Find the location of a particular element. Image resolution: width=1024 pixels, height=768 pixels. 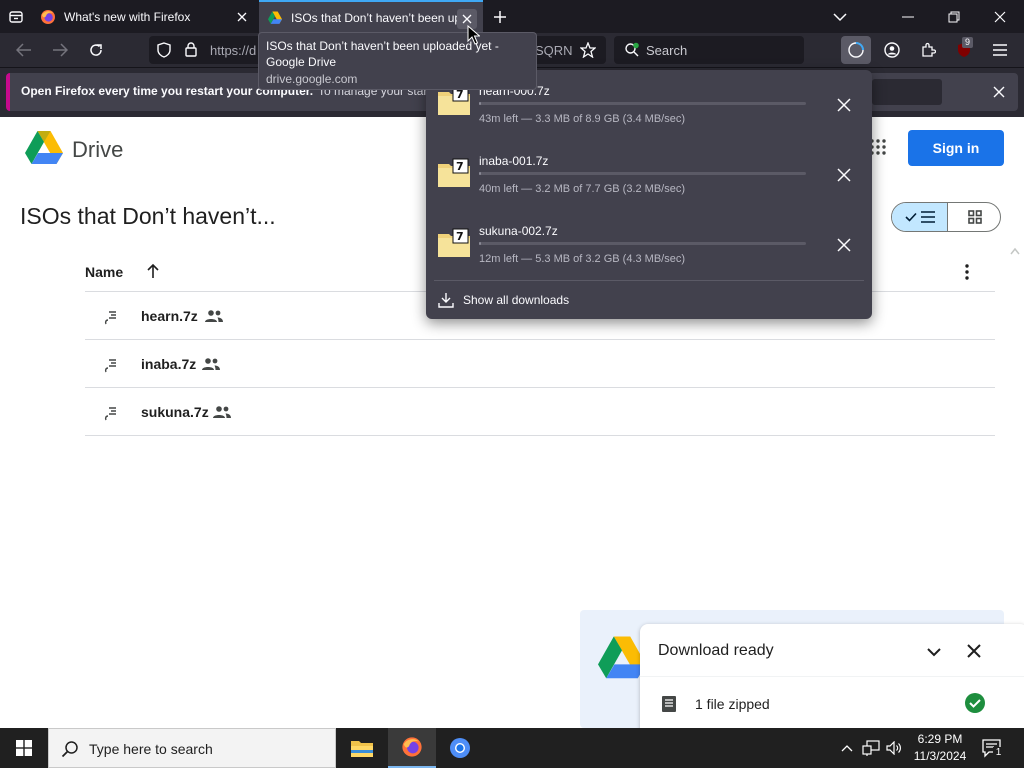

download-progress-icon is located at coordinates (856, 50).